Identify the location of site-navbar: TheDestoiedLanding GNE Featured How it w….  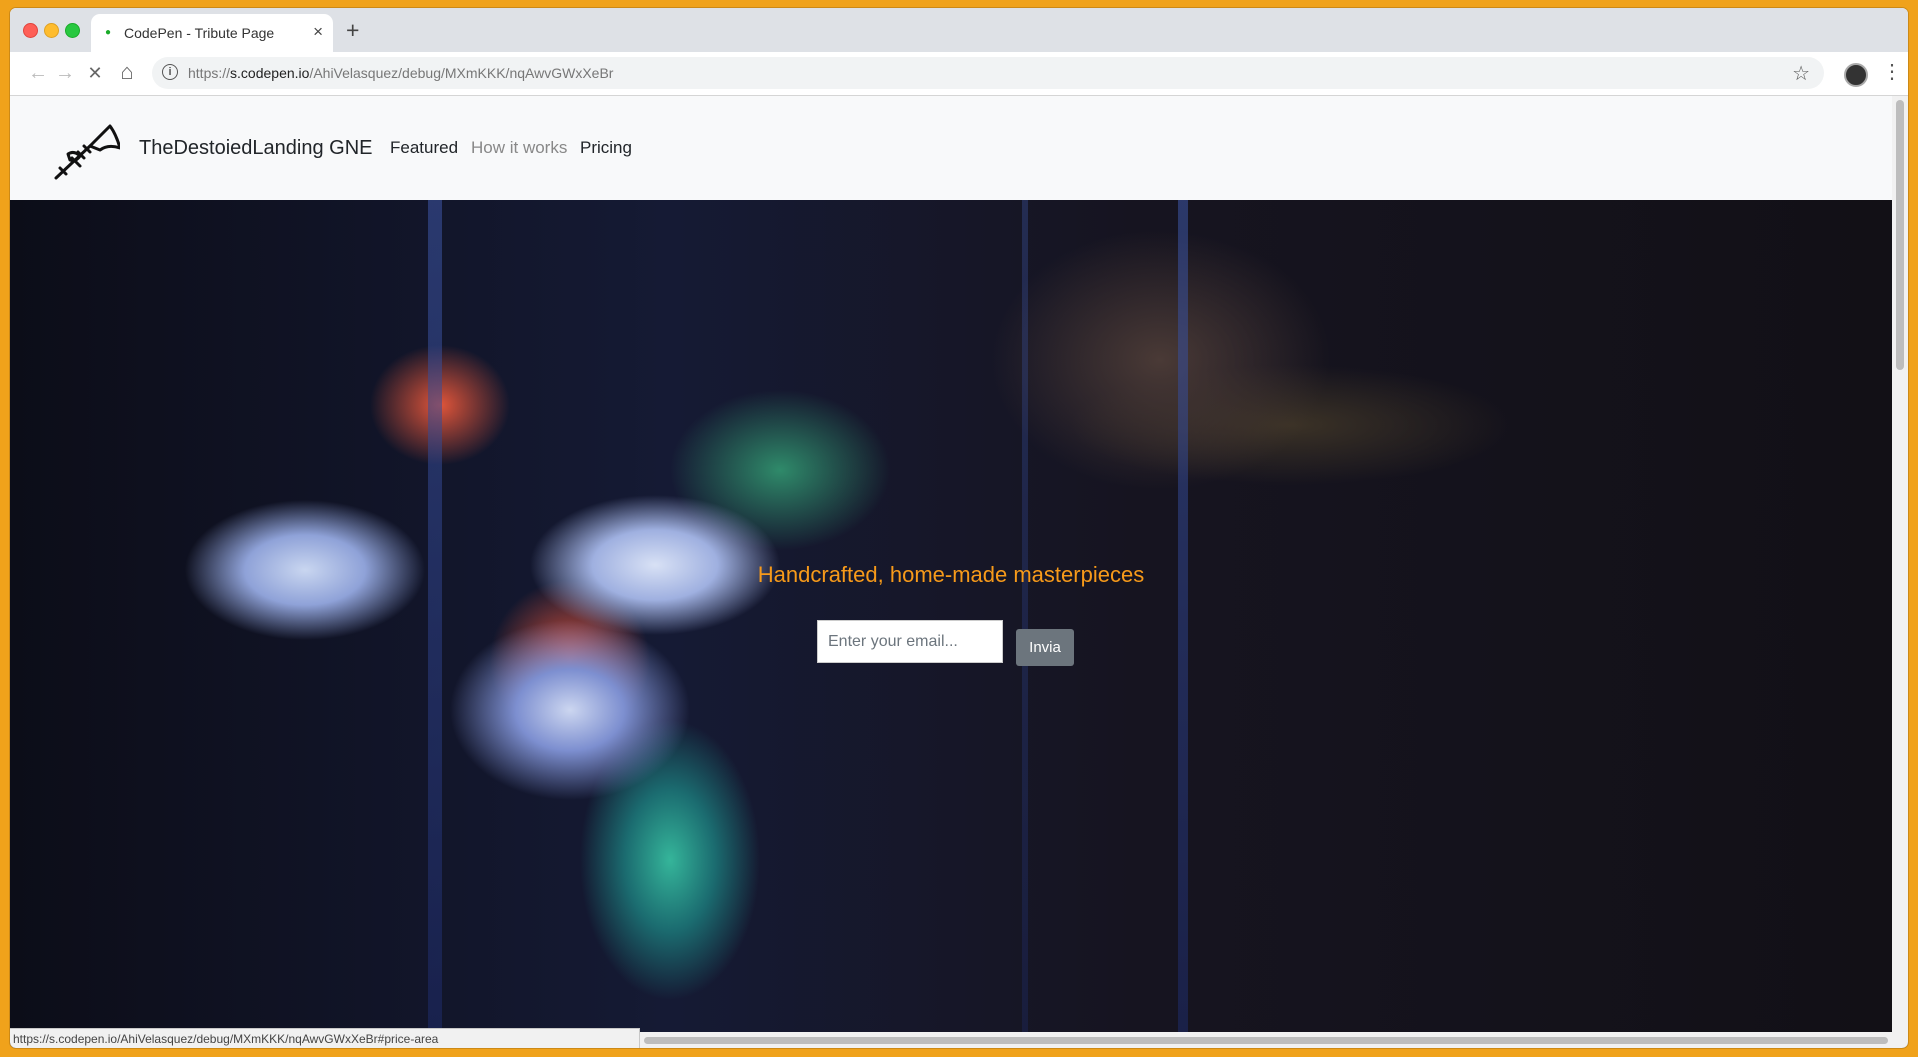
(951, 148).